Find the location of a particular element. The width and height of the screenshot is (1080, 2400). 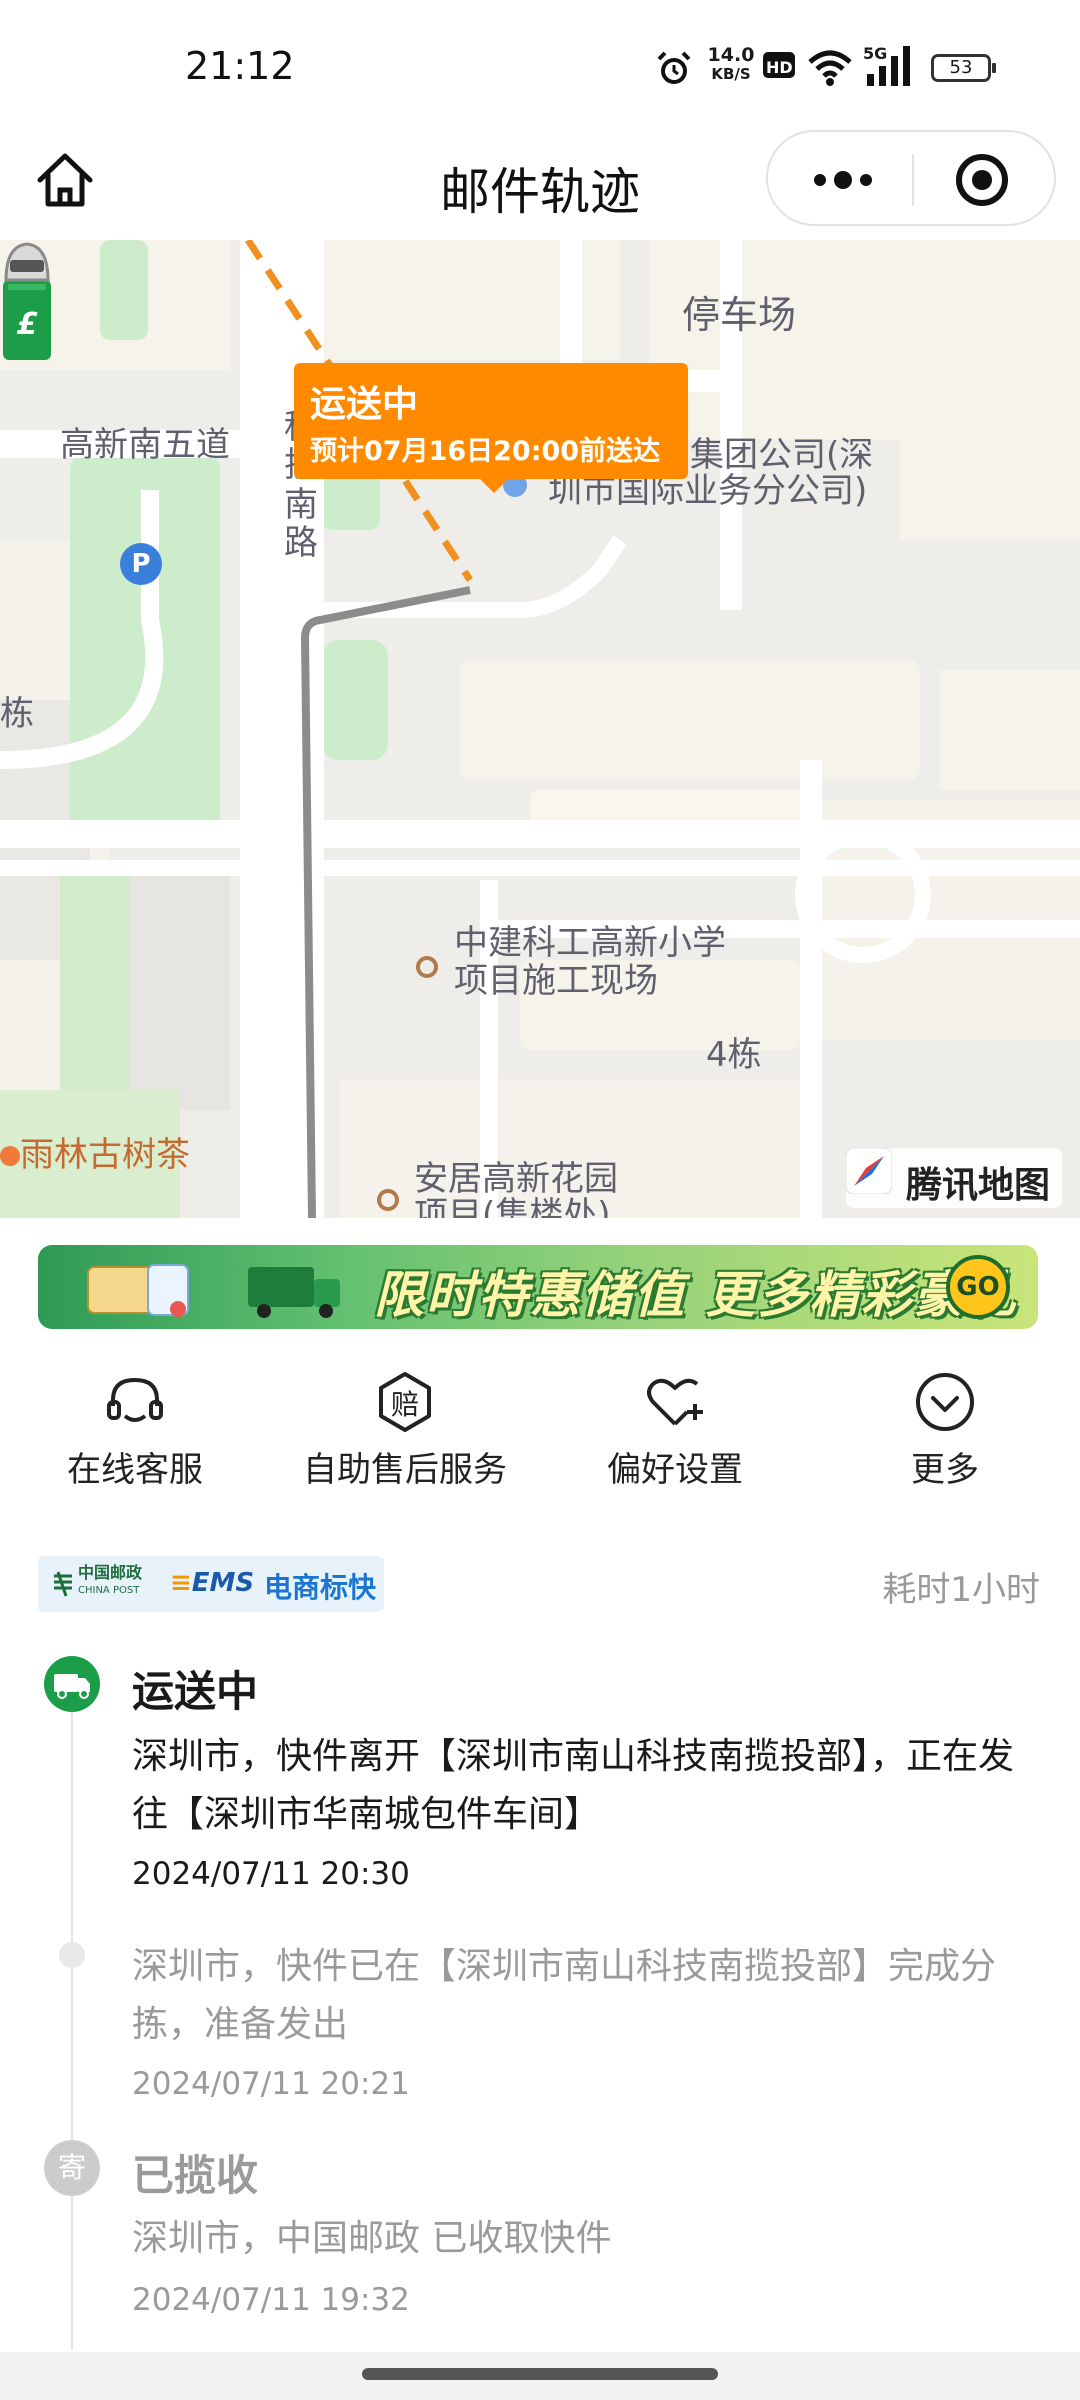

compensation-icon: 赔 is located at coordinates (405, 1402).